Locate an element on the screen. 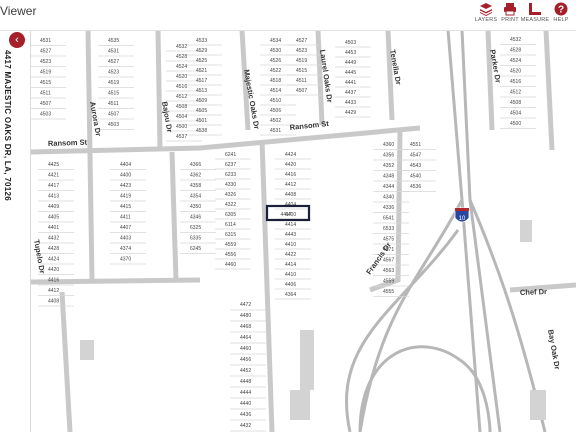 The image size is (576, 432). lot-number-label: 4356 is located at coordinates (388, 156).